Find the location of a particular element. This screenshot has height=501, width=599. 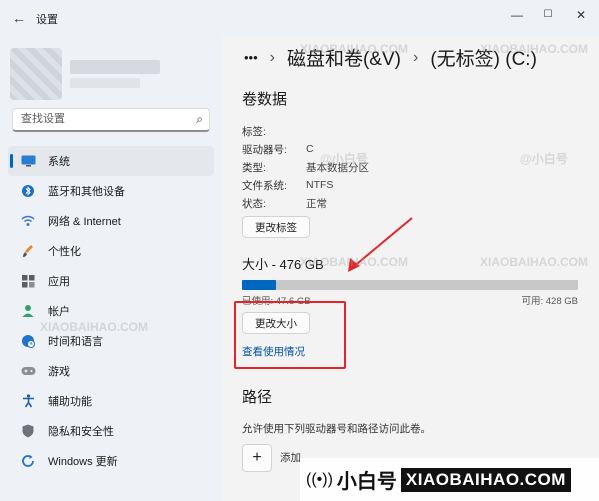

profile-email-blurred is located at coordinates (105, 83).